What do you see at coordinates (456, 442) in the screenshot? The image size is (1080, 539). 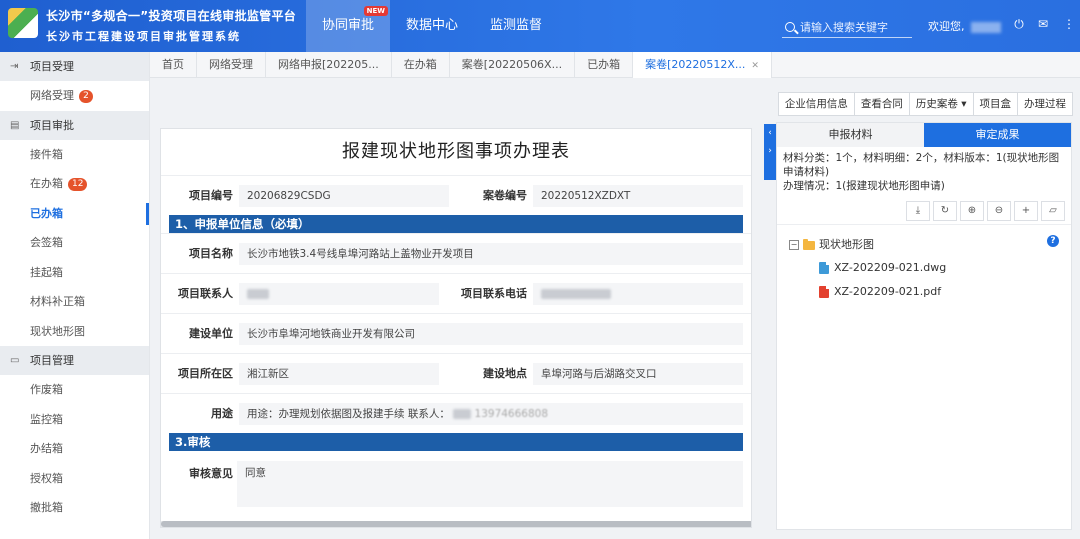 I see `section-review: 3.审核` at bounding box center [456, 442].